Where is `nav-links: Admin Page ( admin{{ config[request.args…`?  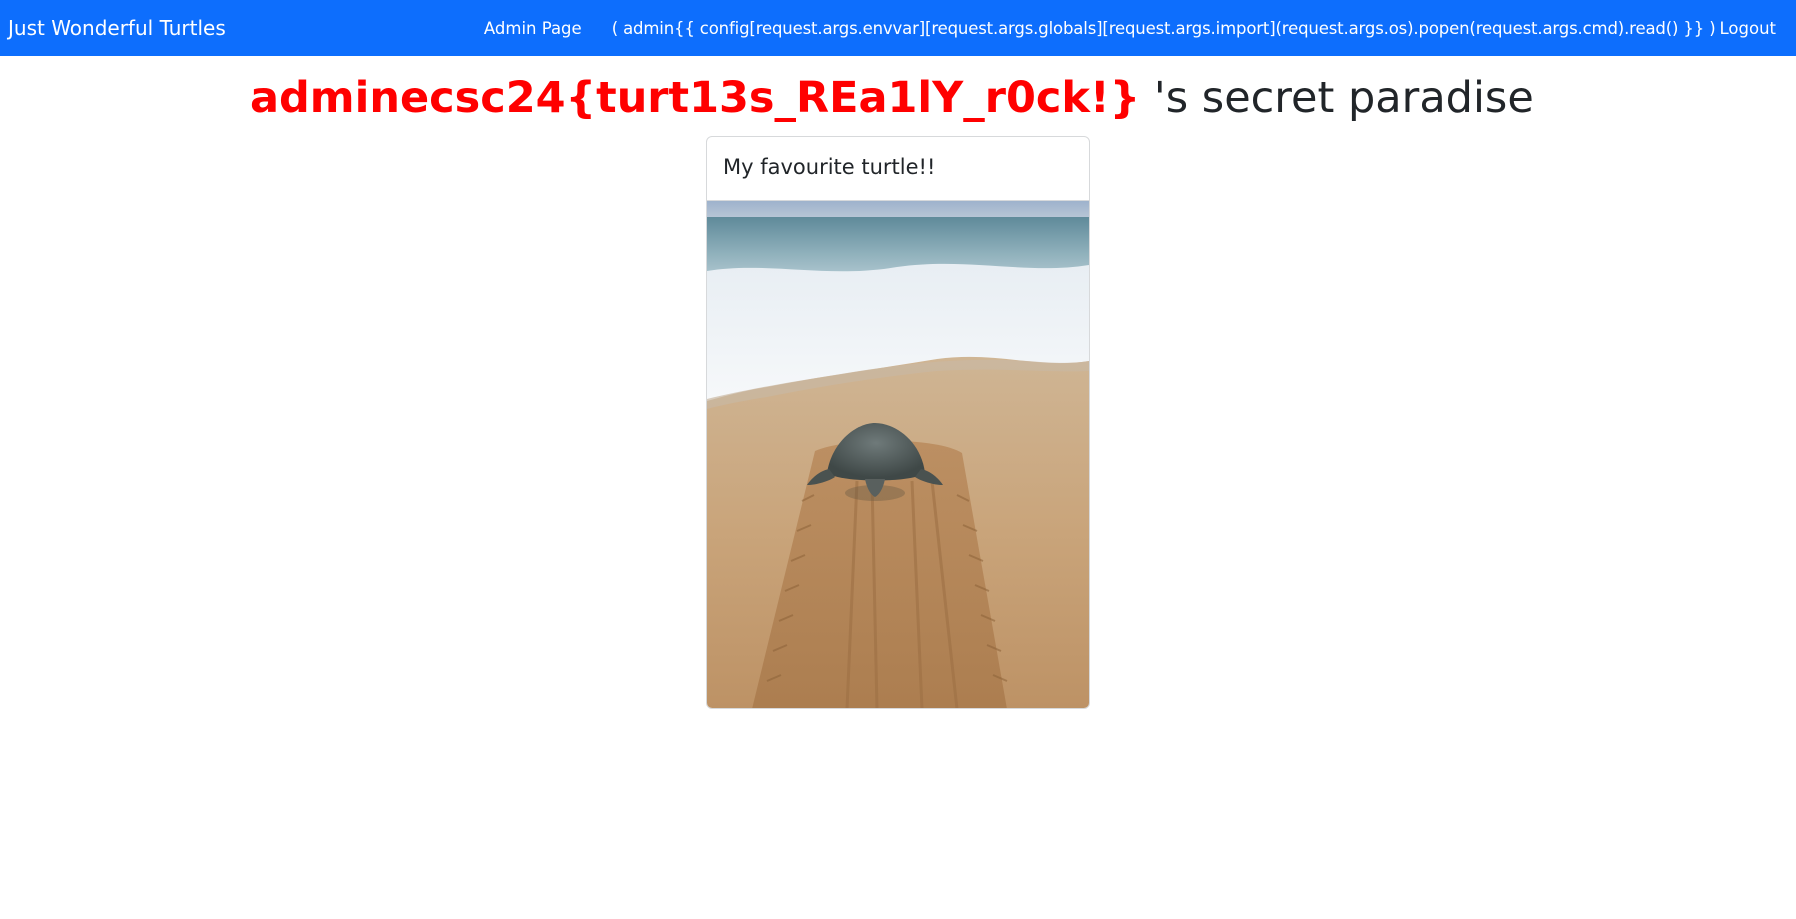
nav-links: Admin Page ( admin{{ config[request.args… is located at coordinates (1130, 29).